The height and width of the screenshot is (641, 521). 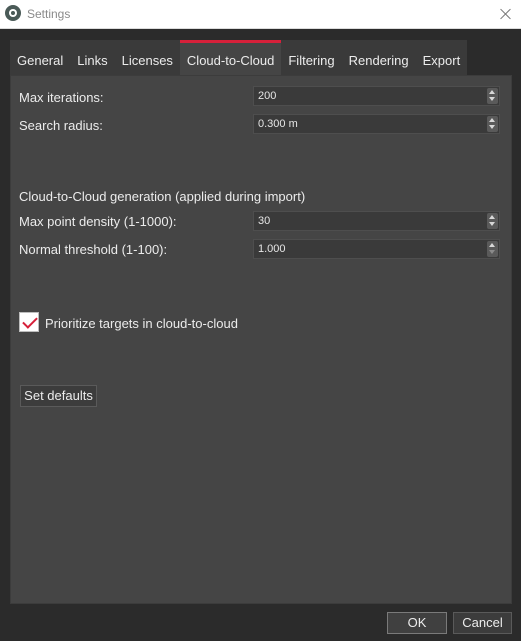 What do you see at coordinates (58, 396) in the screenshot?
I see `set-defaults-button: Set defaults` at bounding box center [58, 396].